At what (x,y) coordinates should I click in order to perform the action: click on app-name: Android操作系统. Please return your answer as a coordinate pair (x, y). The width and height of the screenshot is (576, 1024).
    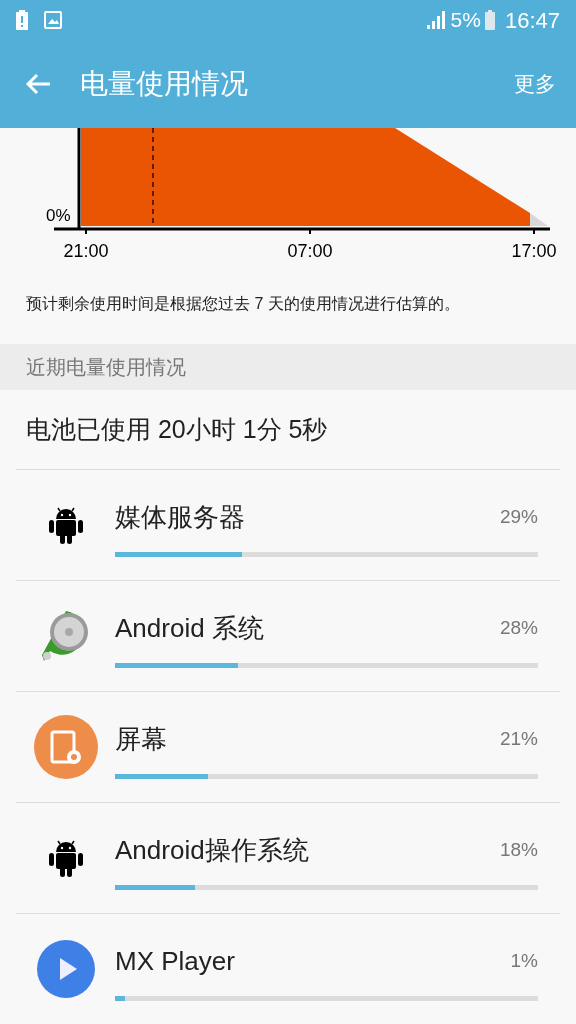
    Looking at the image, I should click on (212, 850).